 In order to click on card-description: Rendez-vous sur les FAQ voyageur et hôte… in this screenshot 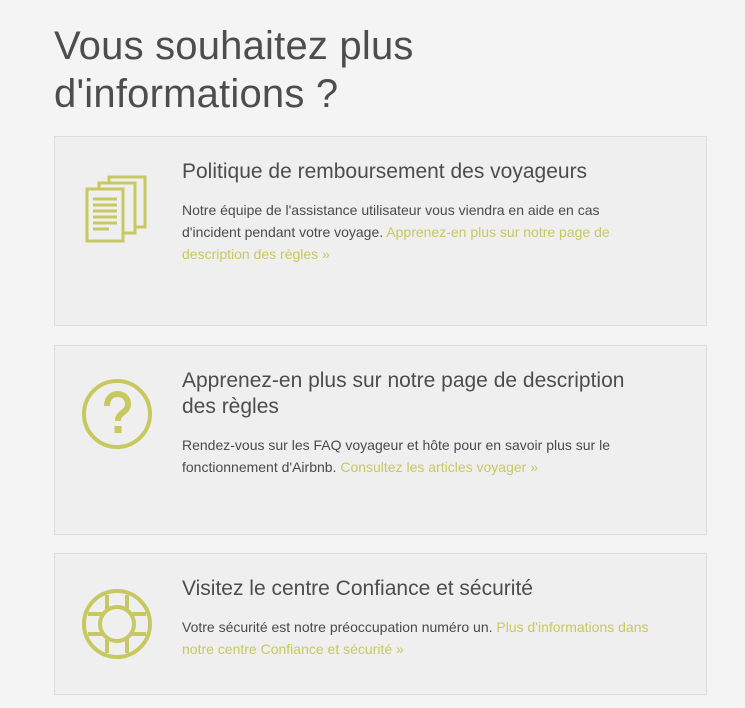, I will do `click(417, 456)`.